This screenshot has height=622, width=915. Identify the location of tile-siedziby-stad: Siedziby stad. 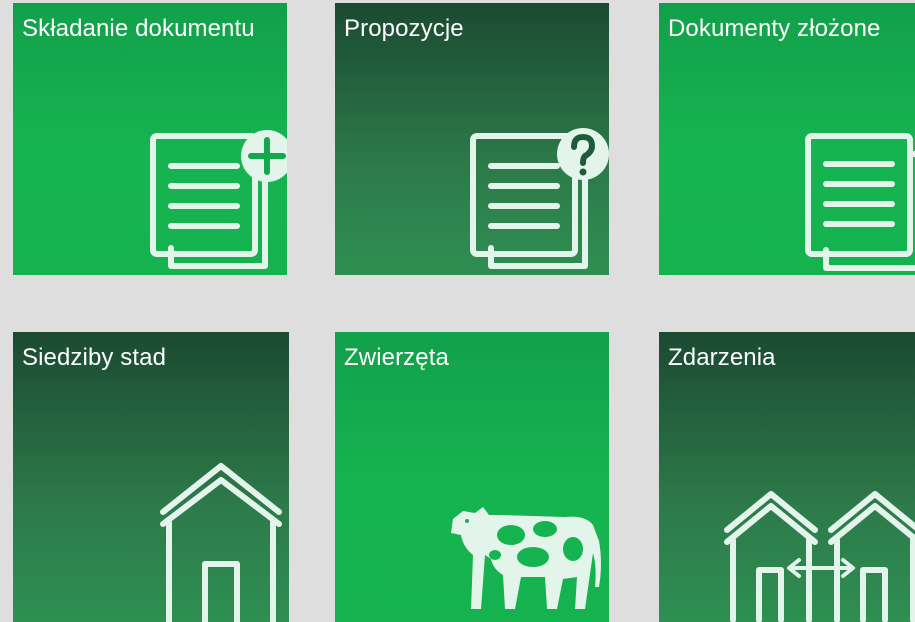
(151, 477).